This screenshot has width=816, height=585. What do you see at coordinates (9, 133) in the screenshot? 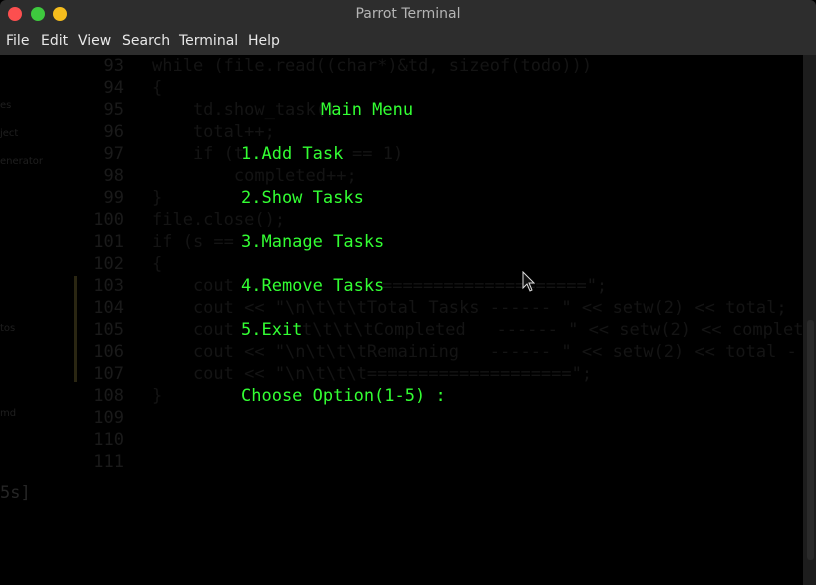
I see `sidebar-fragment: ject` at bounding box center [9, 133].